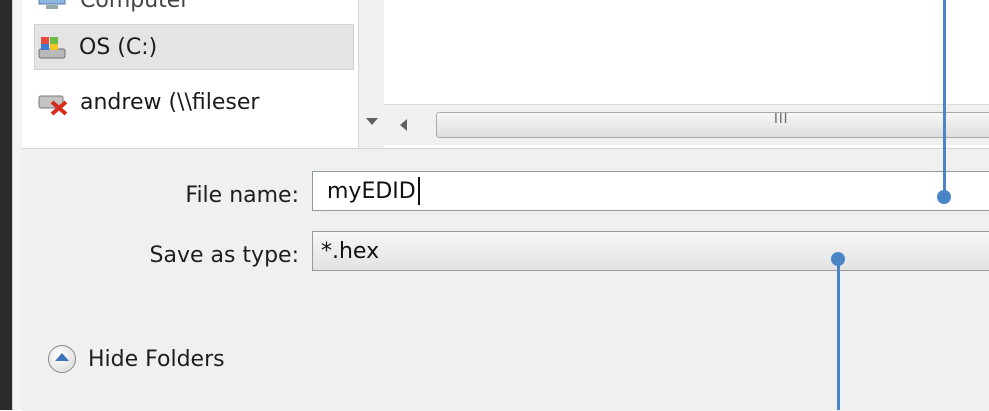 The height and width of the screenshot is (411, 989). What do you see at coordinates (135, 6) in the screenshot?
I see `nav-item-label: Computer` at bounding box center [135, 6].